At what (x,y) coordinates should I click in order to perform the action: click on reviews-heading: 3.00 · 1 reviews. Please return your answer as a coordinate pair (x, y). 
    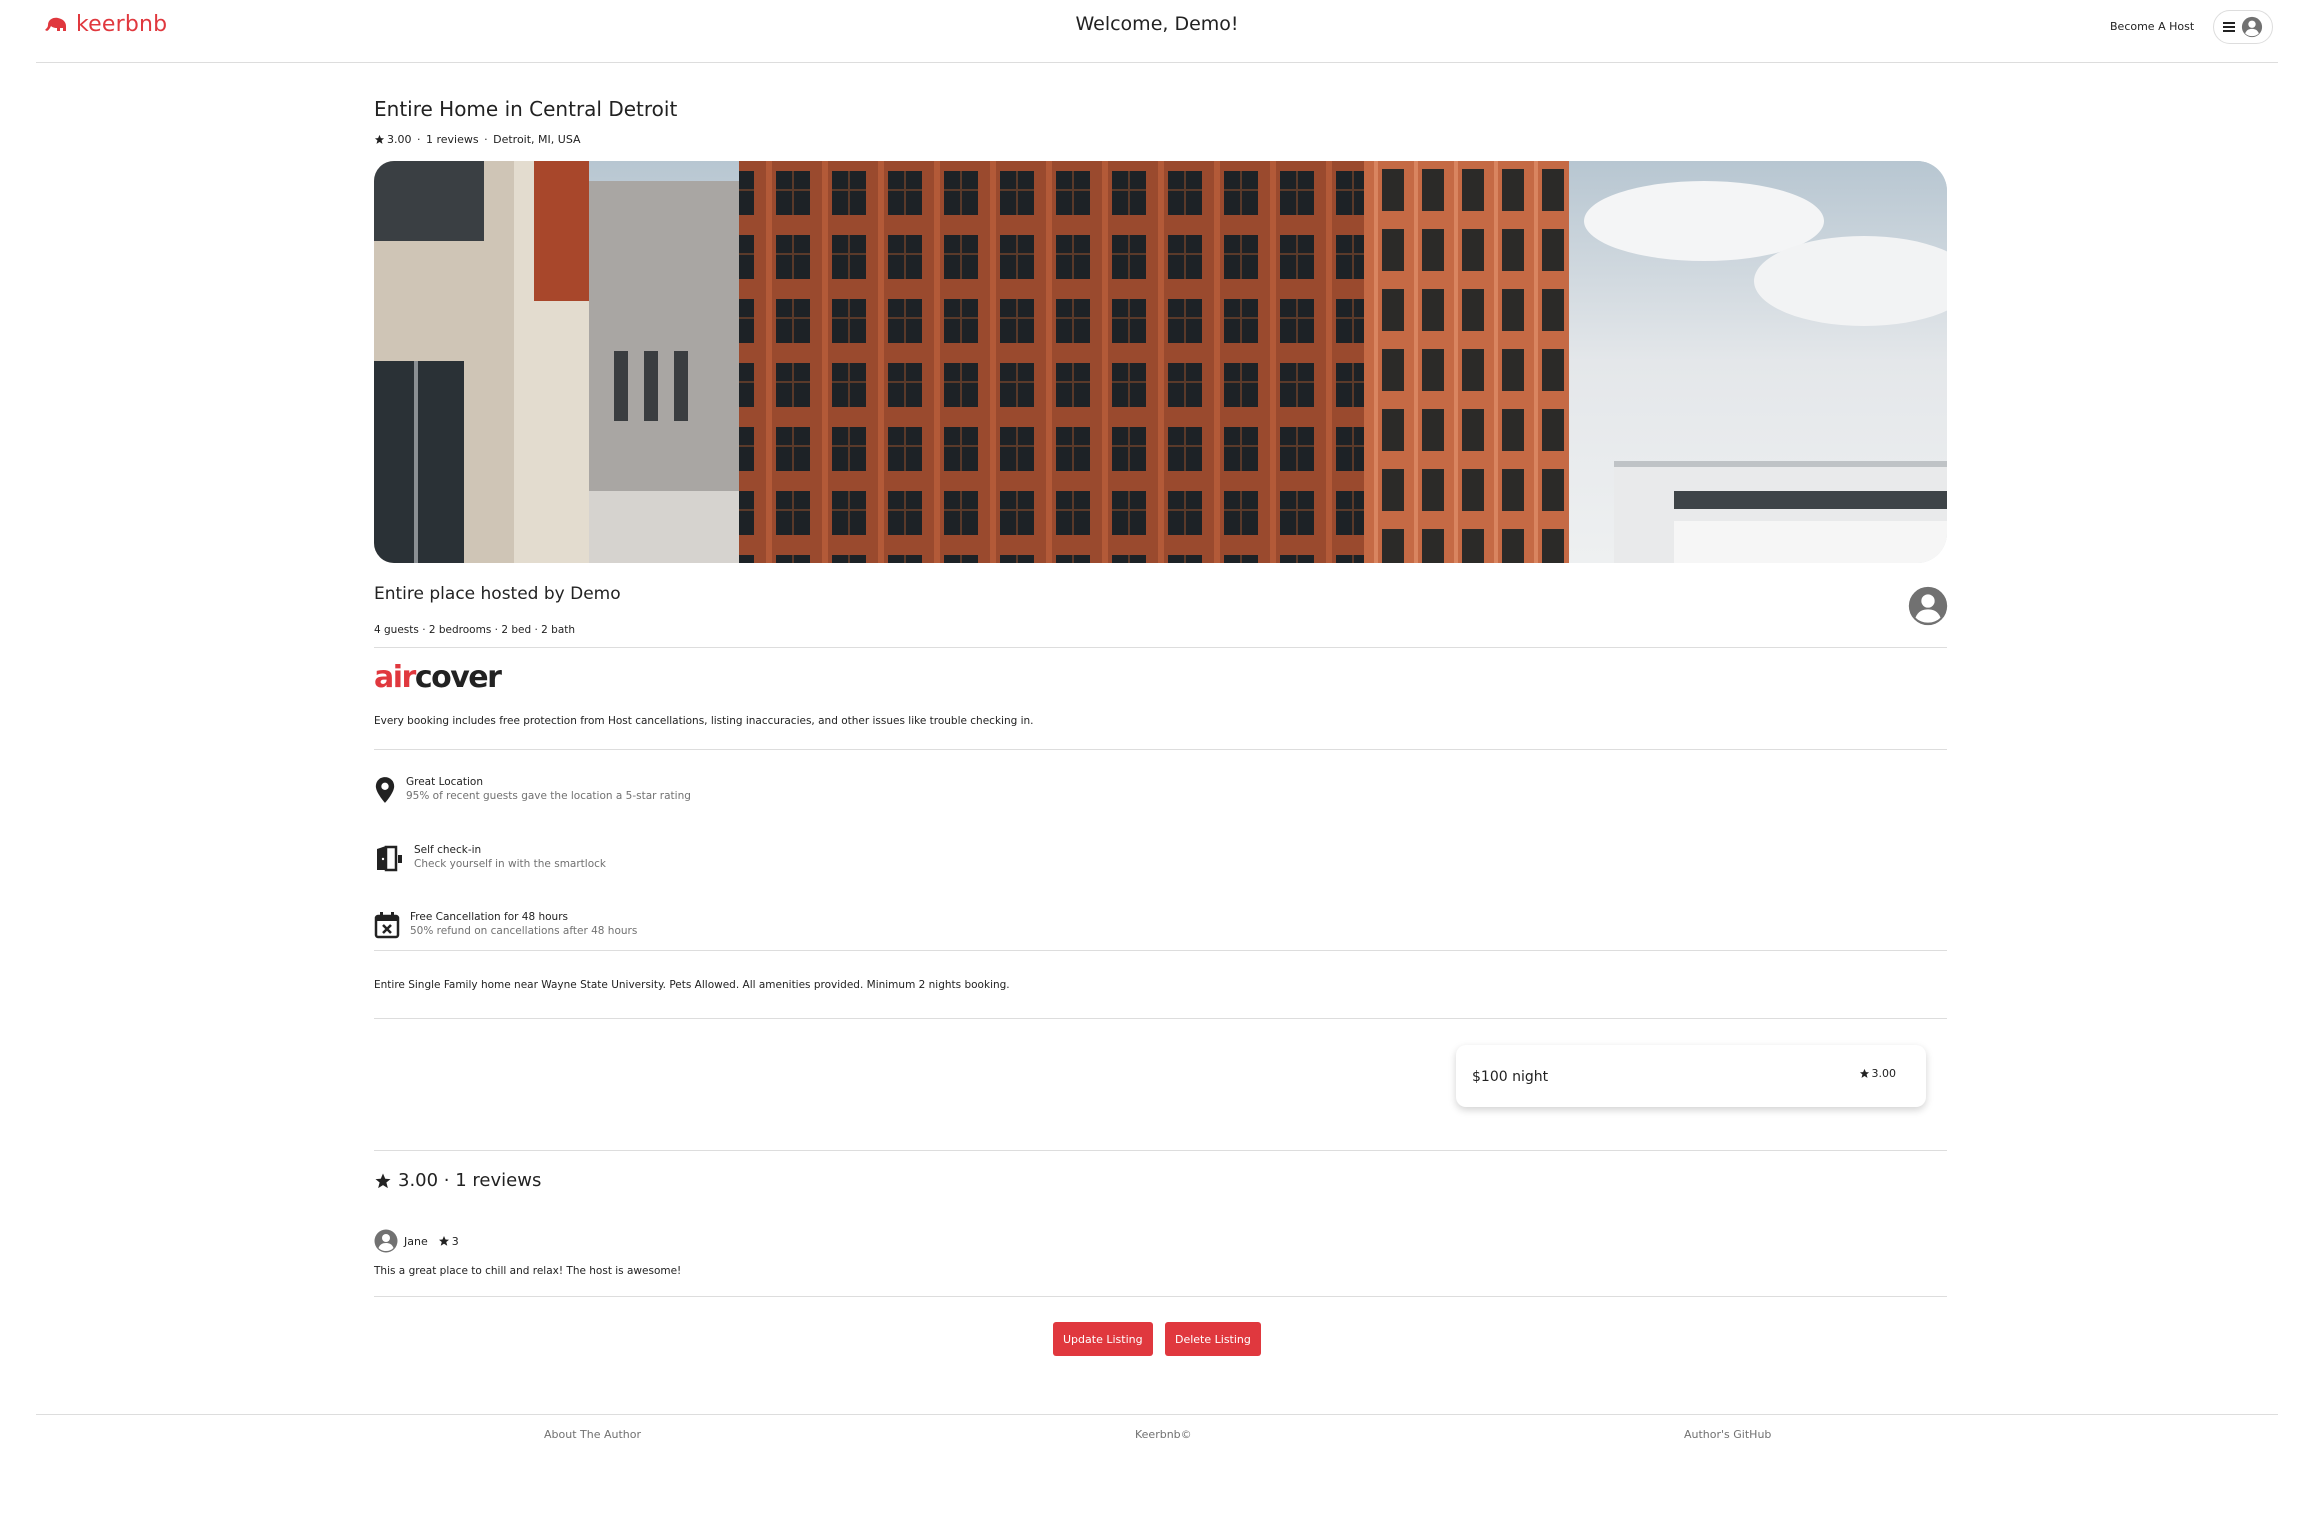
    Looking at the image, I should click on (457, 1180).